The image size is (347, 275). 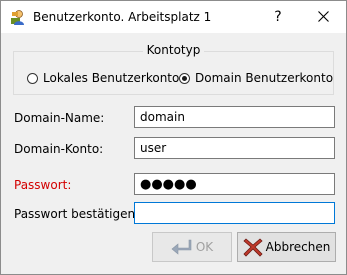 What do you see at coordinates (43, 185) in the screenshot?
I see `password-label: Passwort:` at bounding box center [43, 185].